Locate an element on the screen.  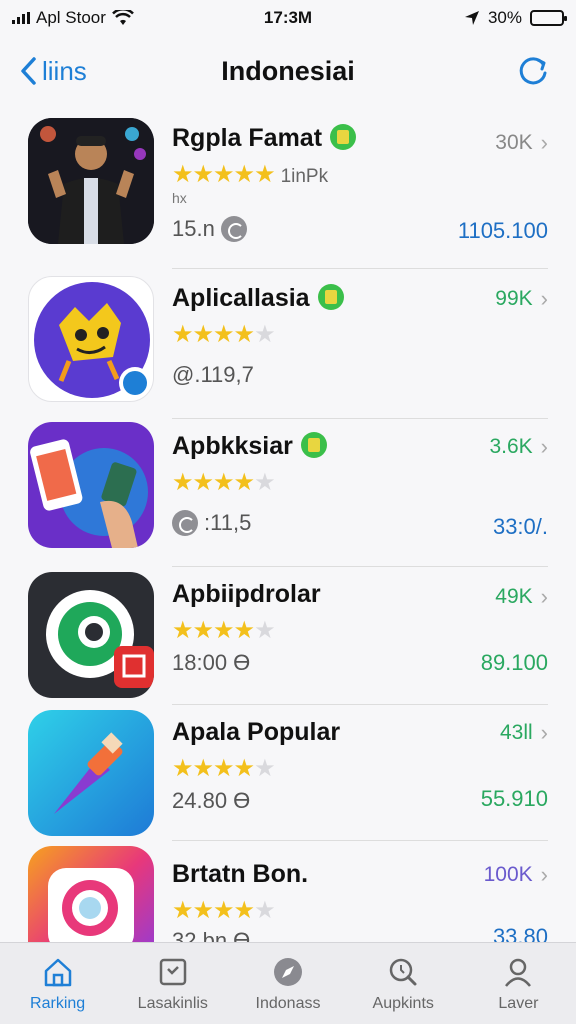
brush-icon is located at coordinates (91, 773).